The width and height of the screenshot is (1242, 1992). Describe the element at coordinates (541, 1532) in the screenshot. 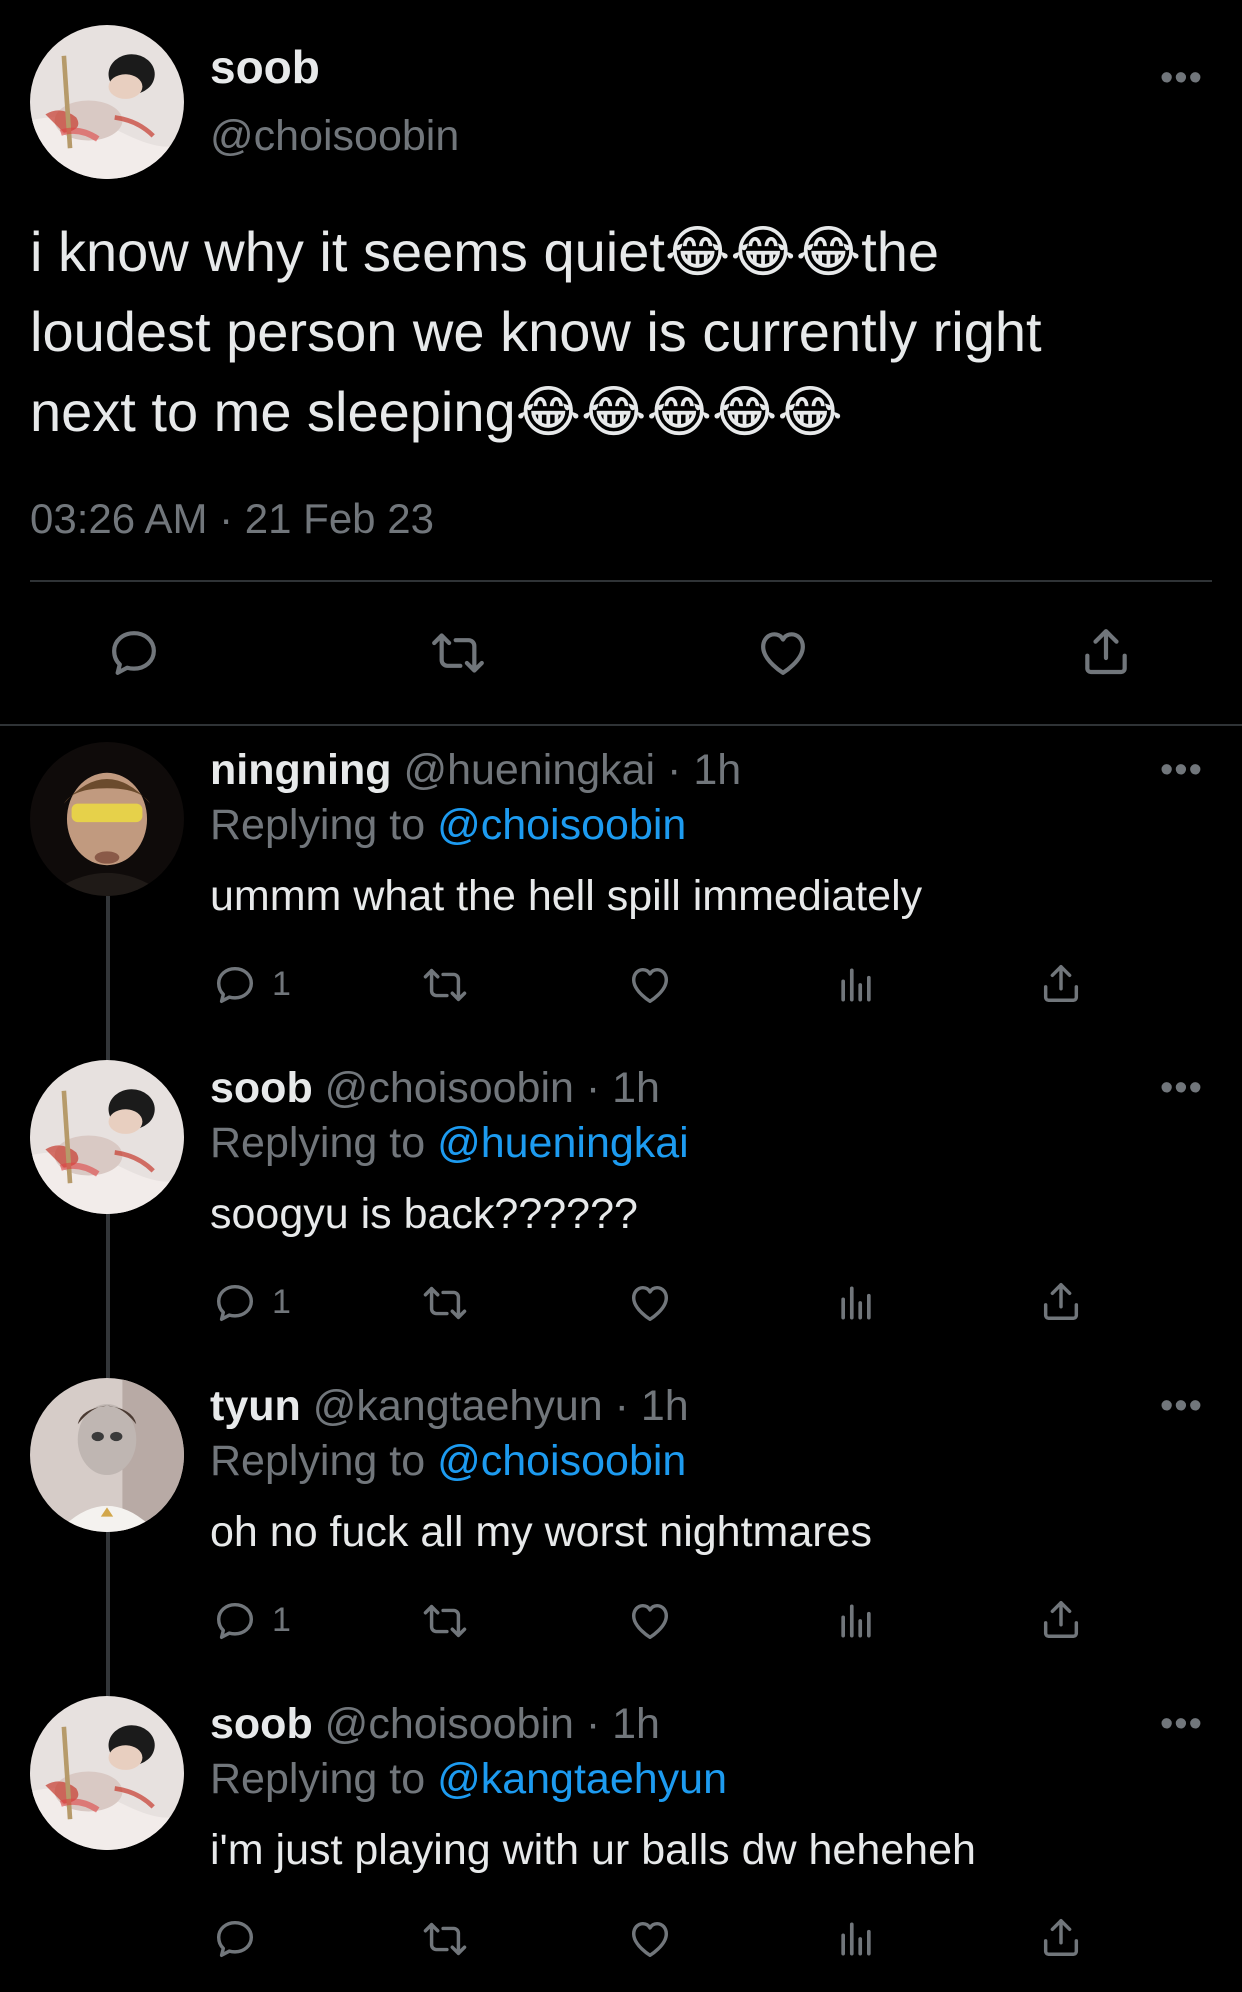

I see `reply-text: oh no fuck all my worst nightmares` at that location.